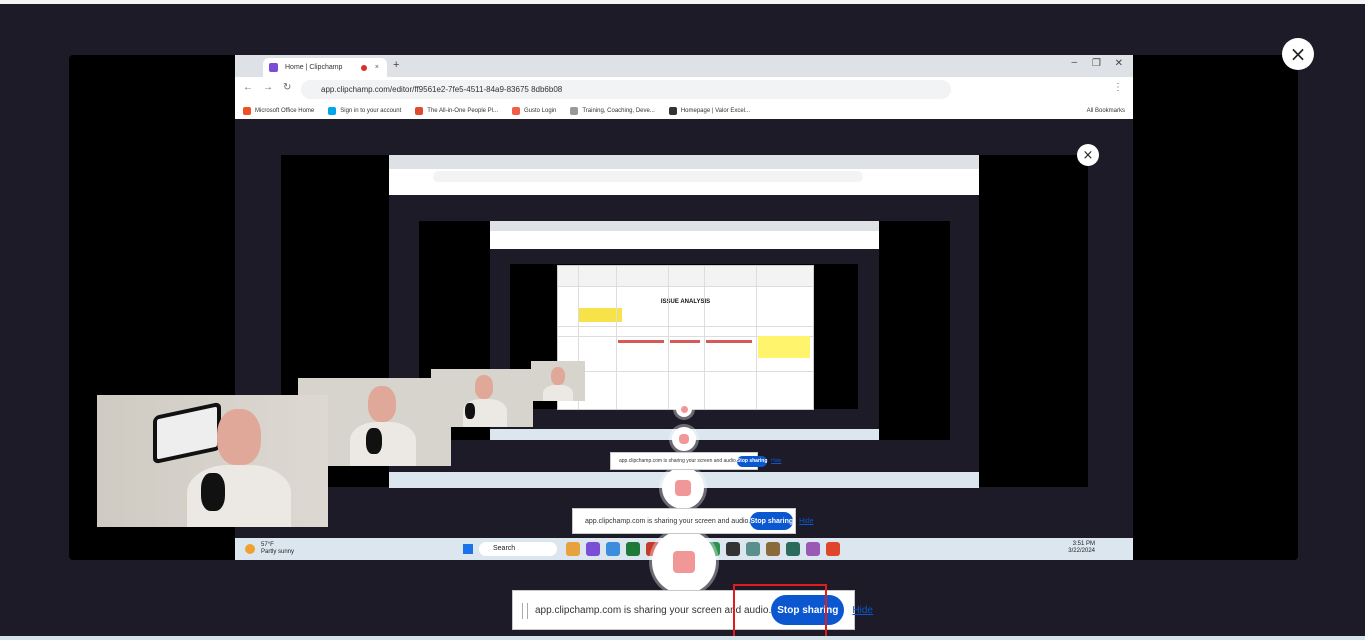 This screenshot has width=1365, height=640. What do you see at coordinates (1081, 551) in the screenshot?
I see `taskbar-date: 3/22/2024` at bounding box center [1081, 551].